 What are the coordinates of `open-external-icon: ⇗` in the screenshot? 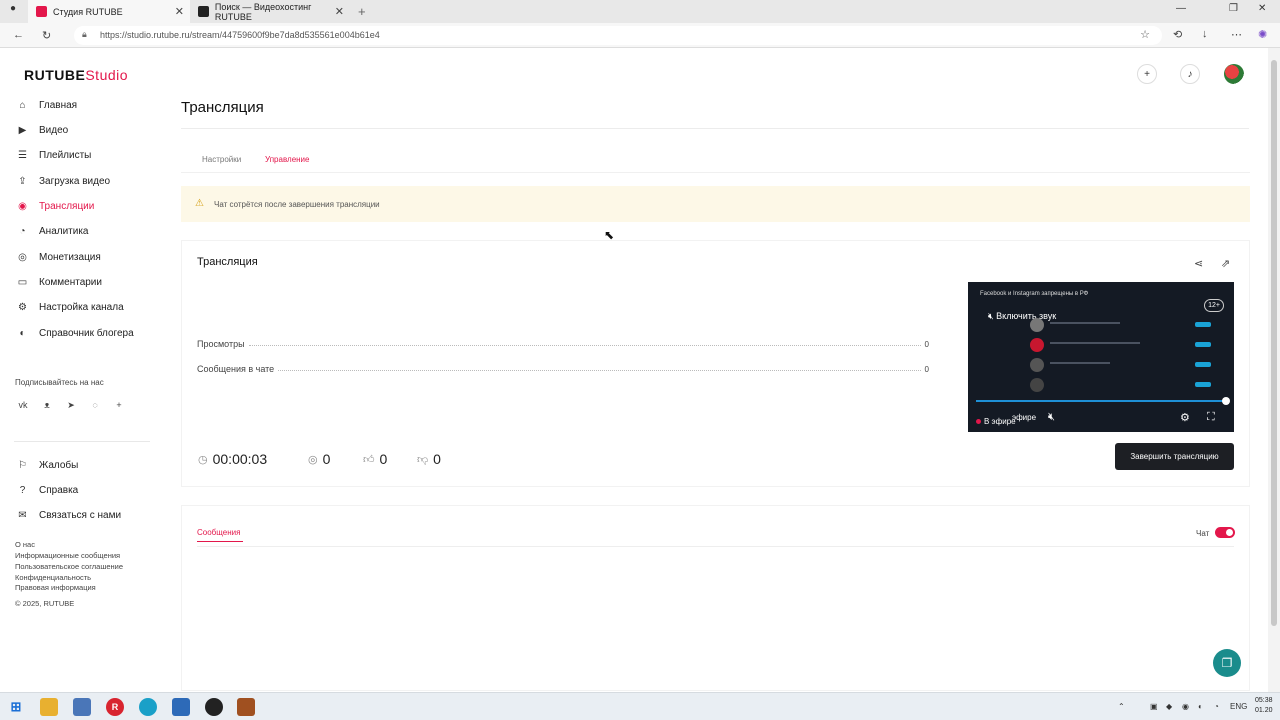 It's located at (1225, 263).